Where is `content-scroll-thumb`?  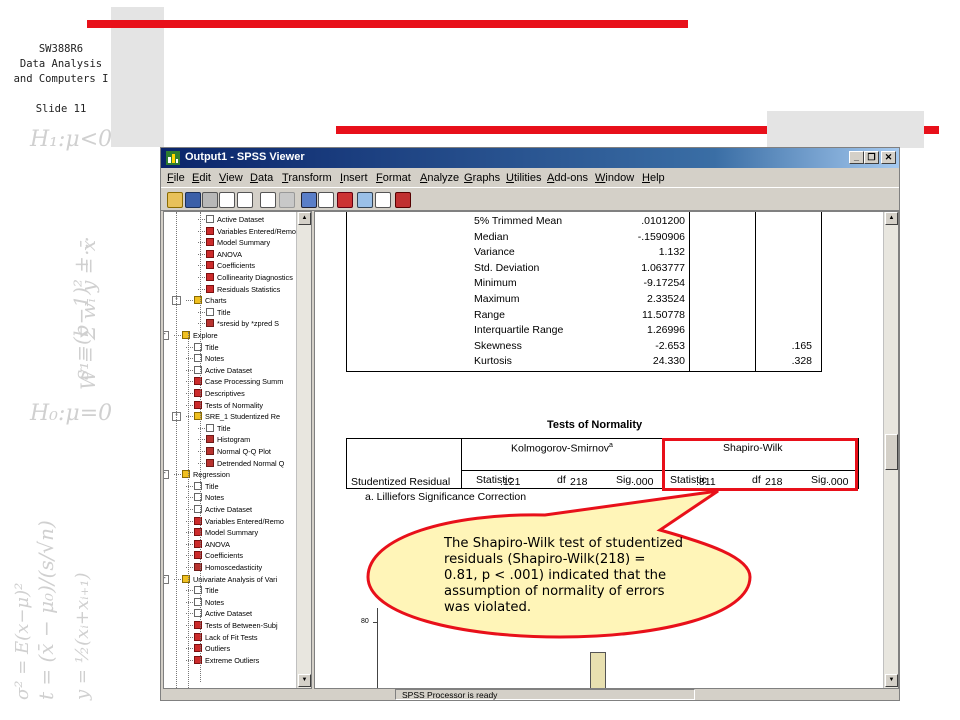 content-scroll-thumb is located at coordinates (891, 452).